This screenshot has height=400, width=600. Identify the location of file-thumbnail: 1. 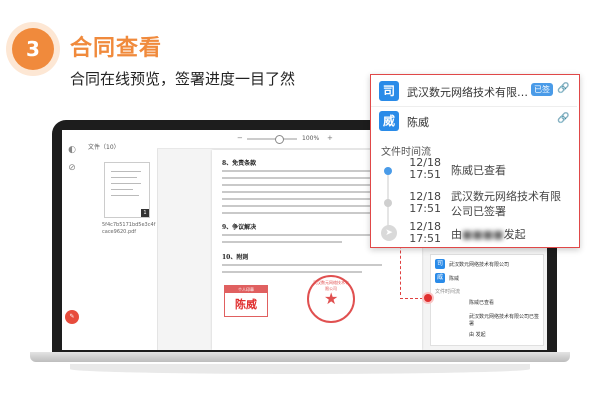
(127, 190).